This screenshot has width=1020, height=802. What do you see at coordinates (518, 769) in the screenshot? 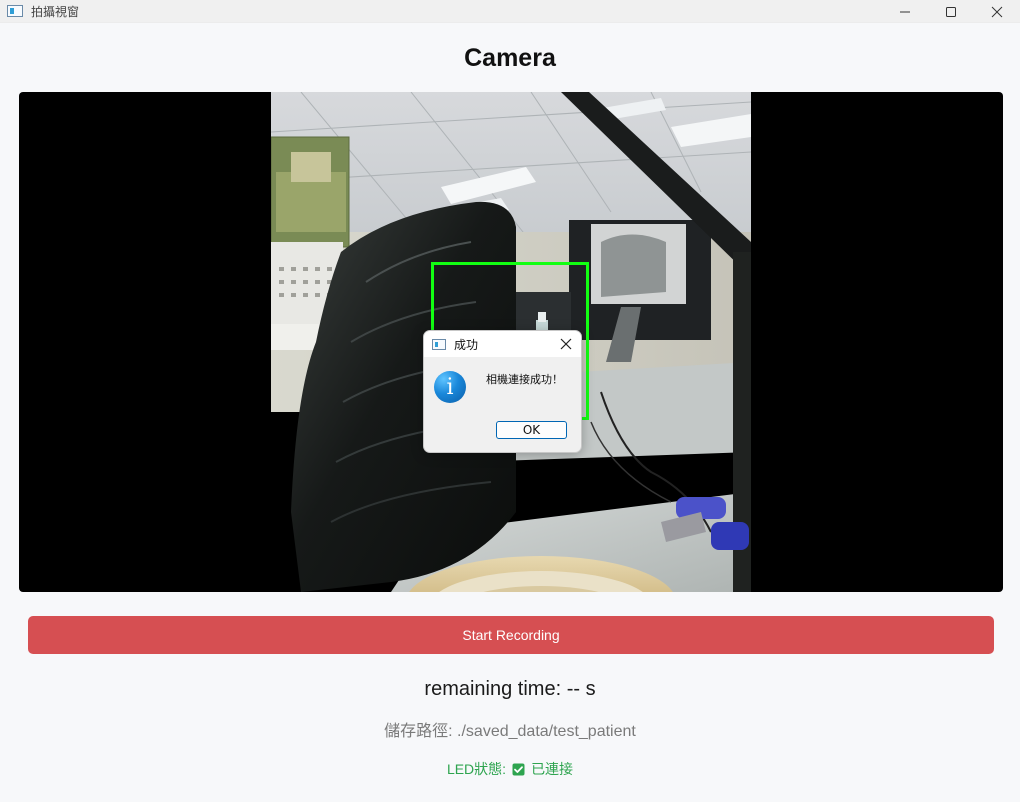
I see `checkmark-icon` at bounding box center [518, 769].